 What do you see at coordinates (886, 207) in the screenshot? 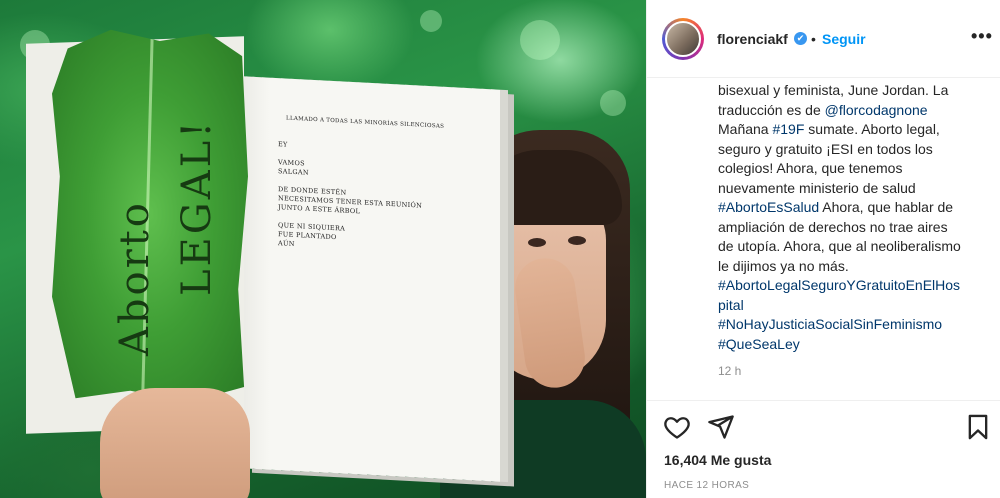
I see `caption-text: Ahora, que hablar de` at bounding box center [886, 207].